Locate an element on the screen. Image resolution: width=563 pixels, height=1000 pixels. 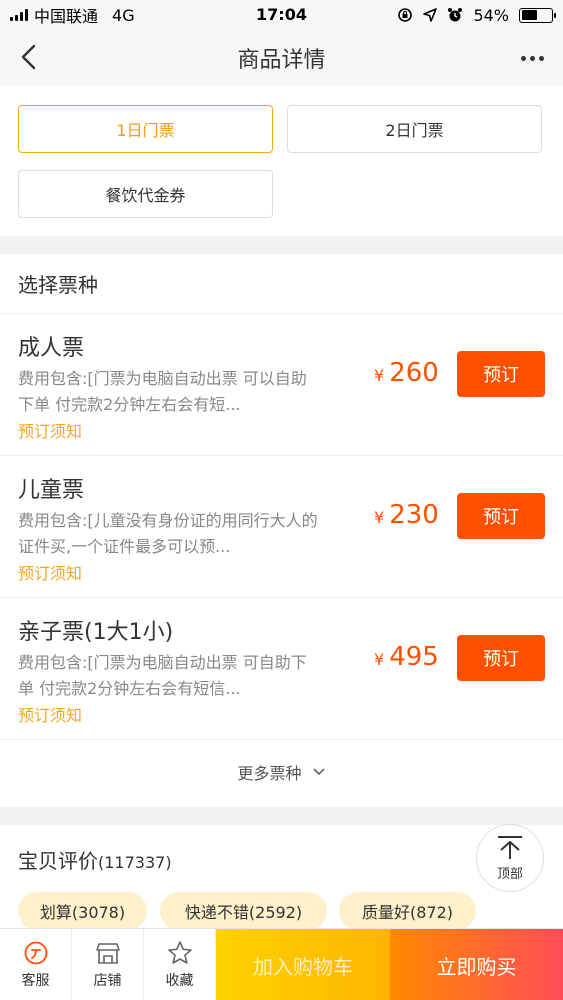
ticket-name: 亲子票(1大1小) is located at coordinates (96, 632).